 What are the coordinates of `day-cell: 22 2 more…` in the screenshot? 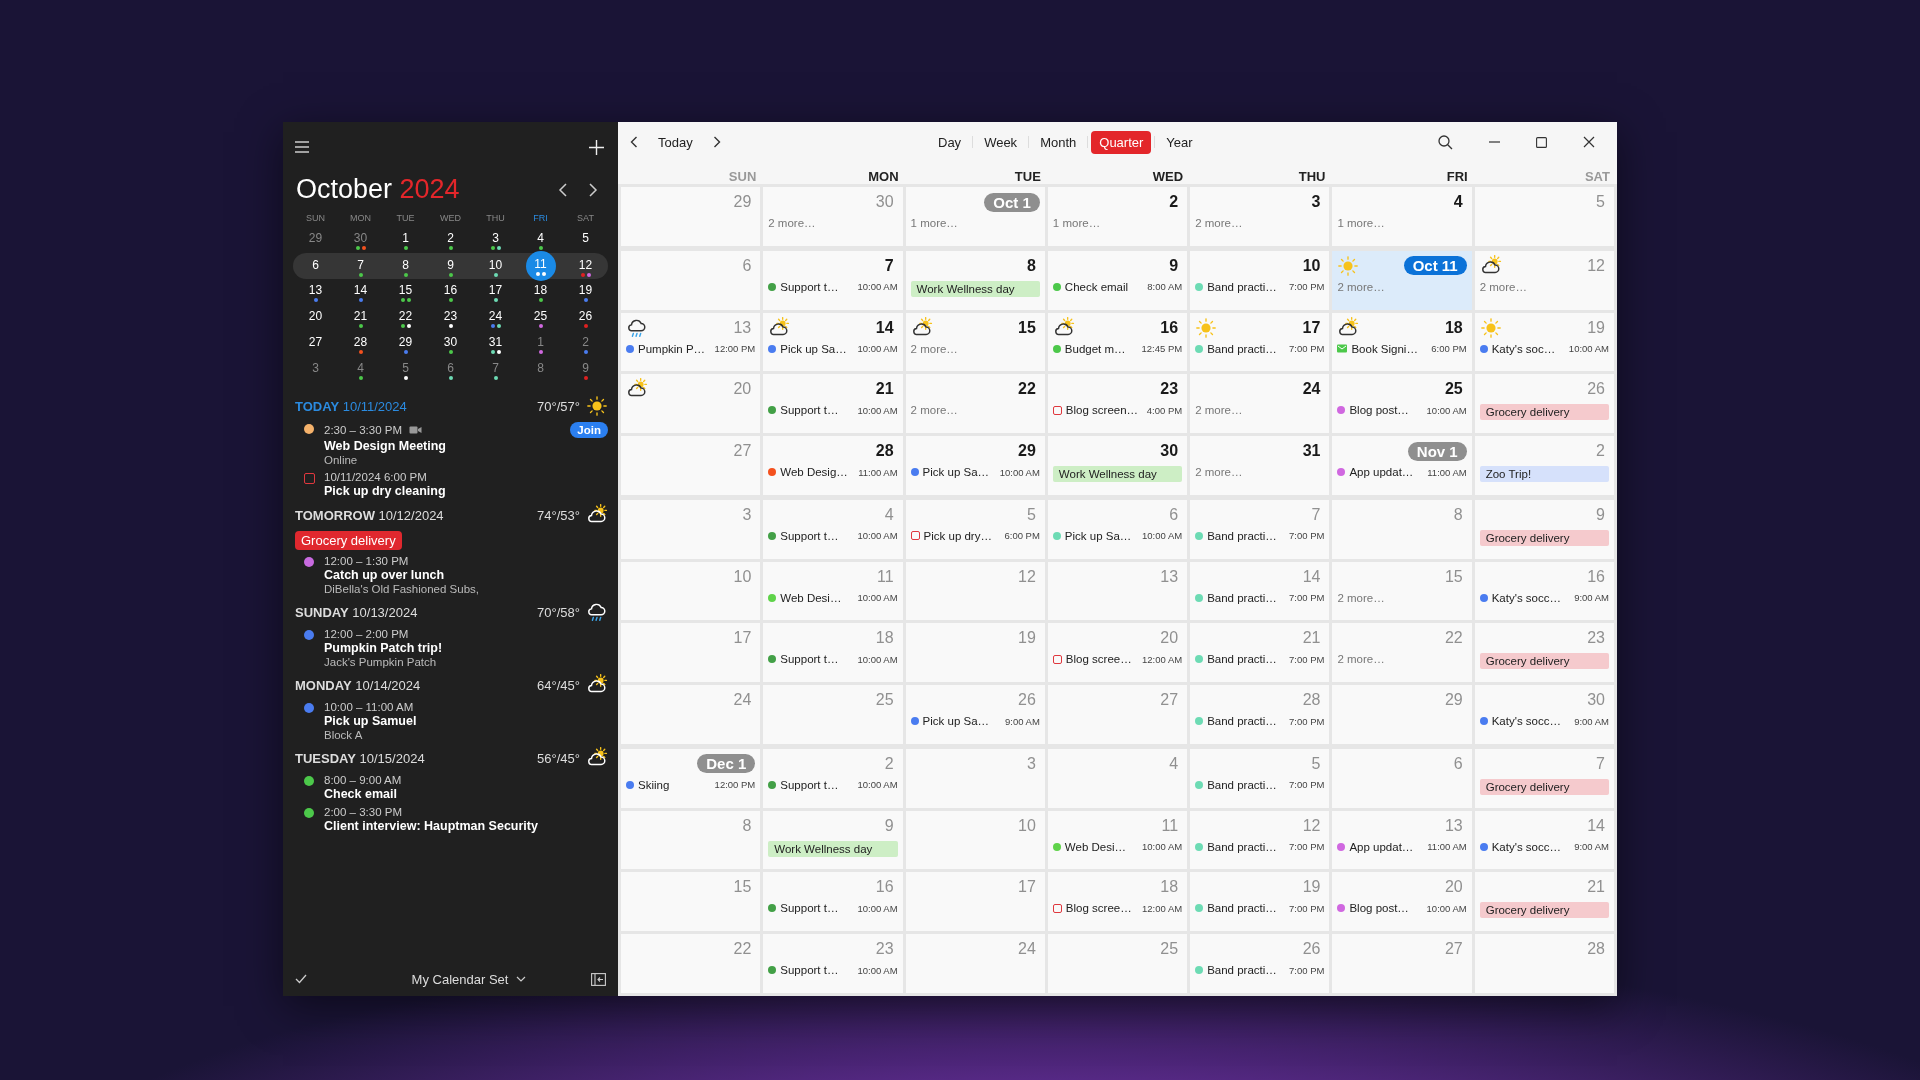 It's located at (975, 404).